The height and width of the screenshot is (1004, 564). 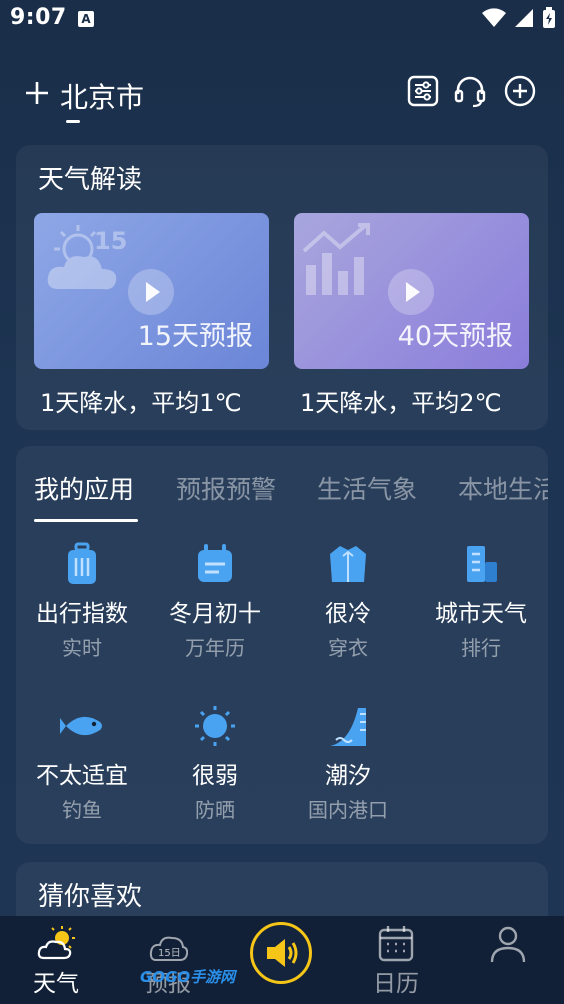 What do you see at coordinates (111, 241) in the screenshot?
I see `video-badge: 15` at bounding box center [111, 241].